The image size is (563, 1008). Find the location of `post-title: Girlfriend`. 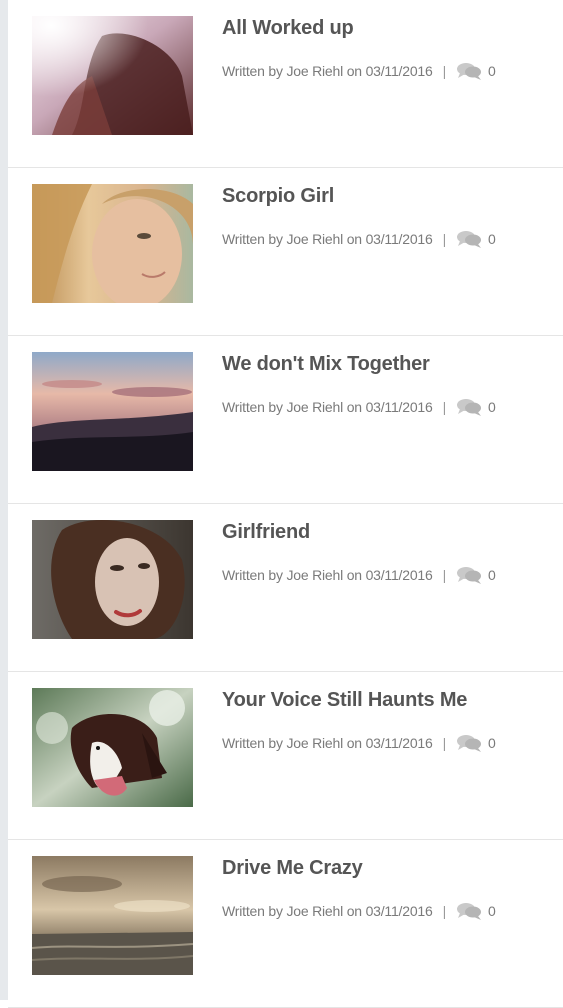

post-title: Girlfriend is located at coordinates (266, 532).